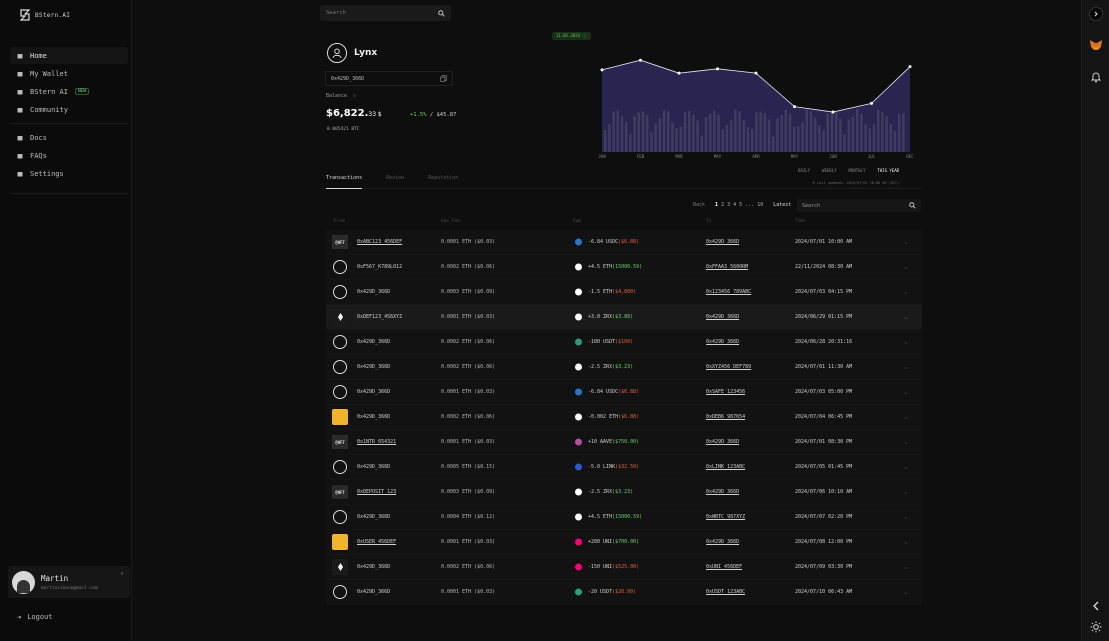  What do you see at coordinates (1096, 45) in the screenshot?
I see `metamask-fox-icon` at bounding box center [1096, 45].